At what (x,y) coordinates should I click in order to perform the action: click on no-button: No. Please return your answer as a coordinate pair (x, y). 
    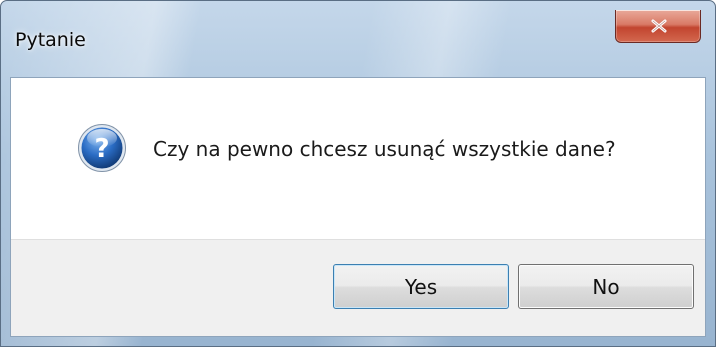
    Looking at the image, I should click on (606, 286).